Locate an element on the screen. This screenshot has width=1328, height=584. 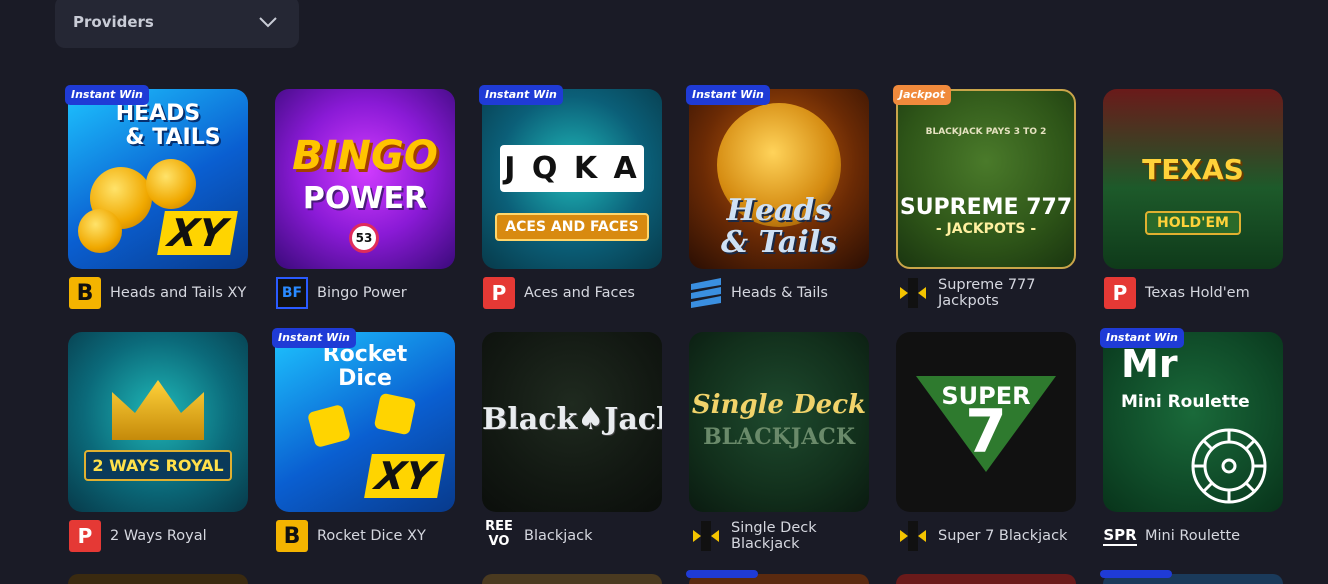
art-subtitle: & TAILS is located at coordinates (173, 137).